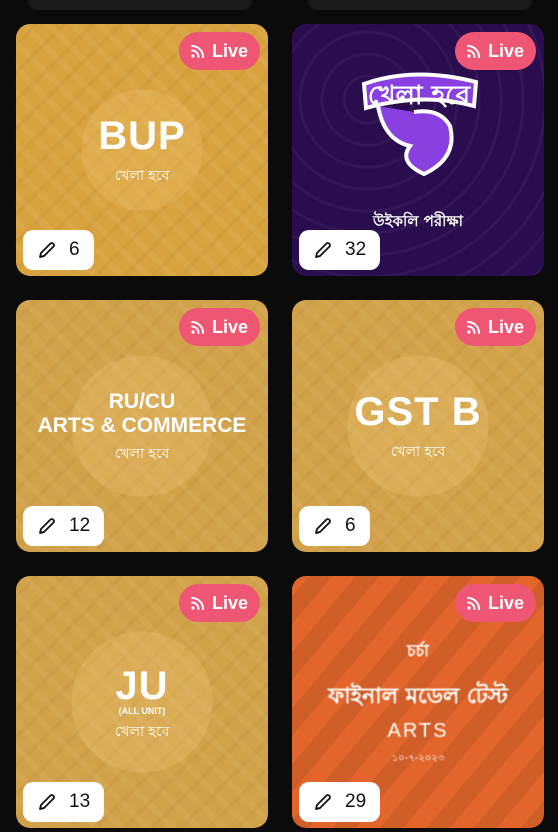 The width and height of the screenshot is (558, 832). What do you see at coordinates (356, 801) in the screenshot?
I see `count-value: 29` at bounding box center [356, 801].